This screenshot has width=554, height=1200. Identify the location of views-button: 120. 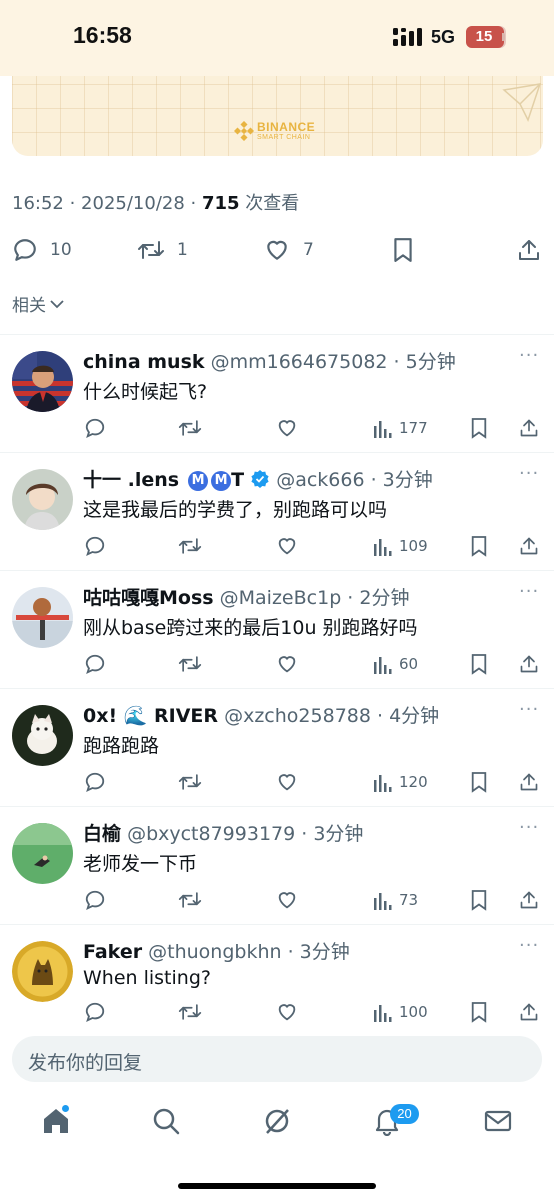
(400, 782).